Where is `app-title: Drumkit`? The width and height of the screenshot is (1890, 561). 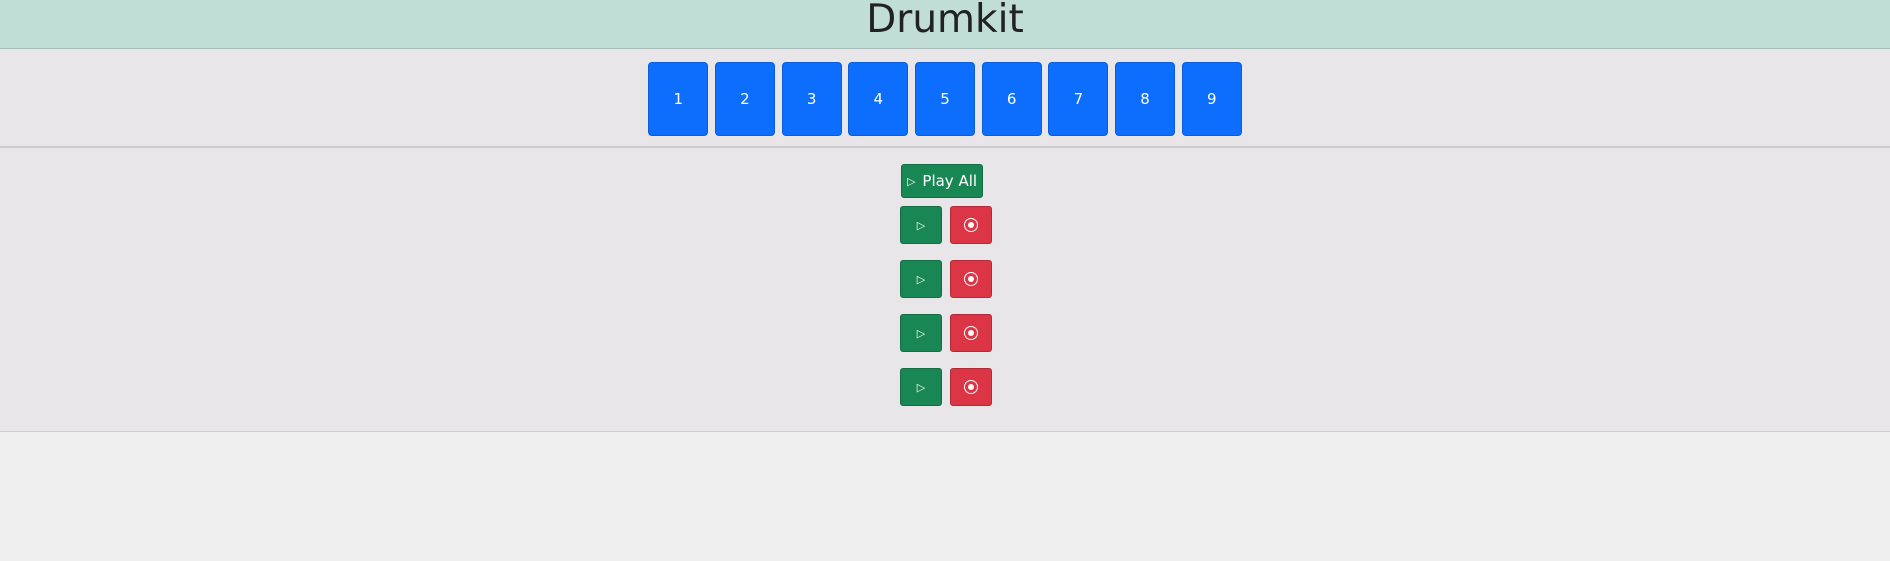 app-title: Drumkit is located at coordinates (945, 21).